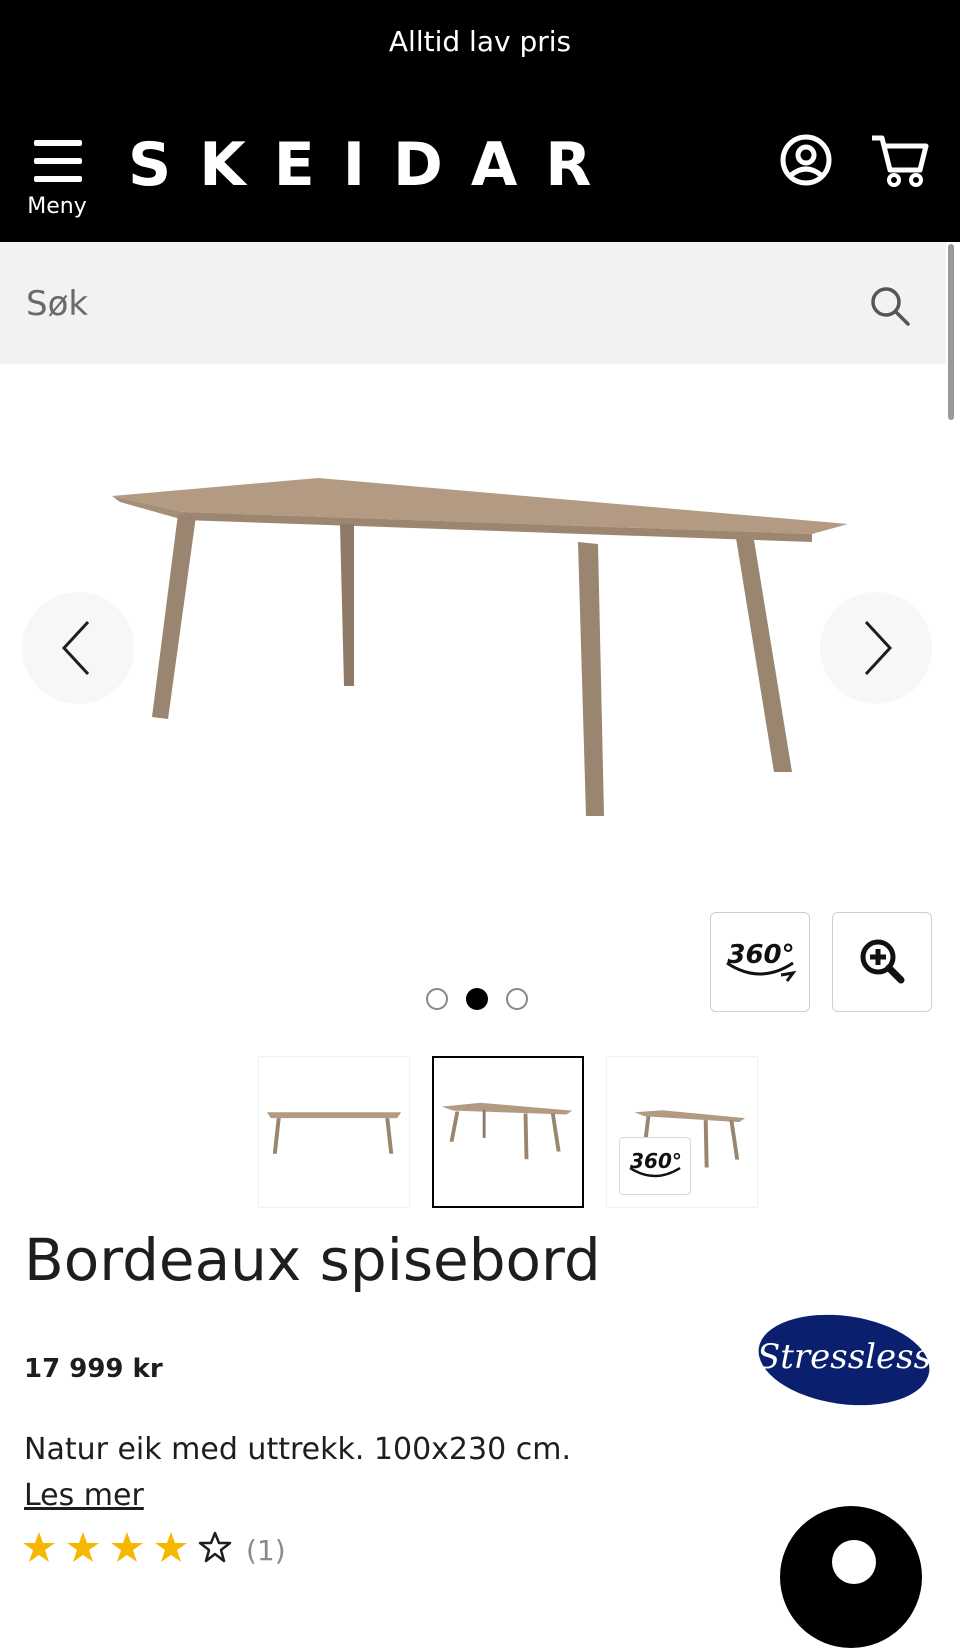  What do you see at coordinates (953, 911) in the screenshot?
I see `scrollbar-track` at bounding box center [953, 911].